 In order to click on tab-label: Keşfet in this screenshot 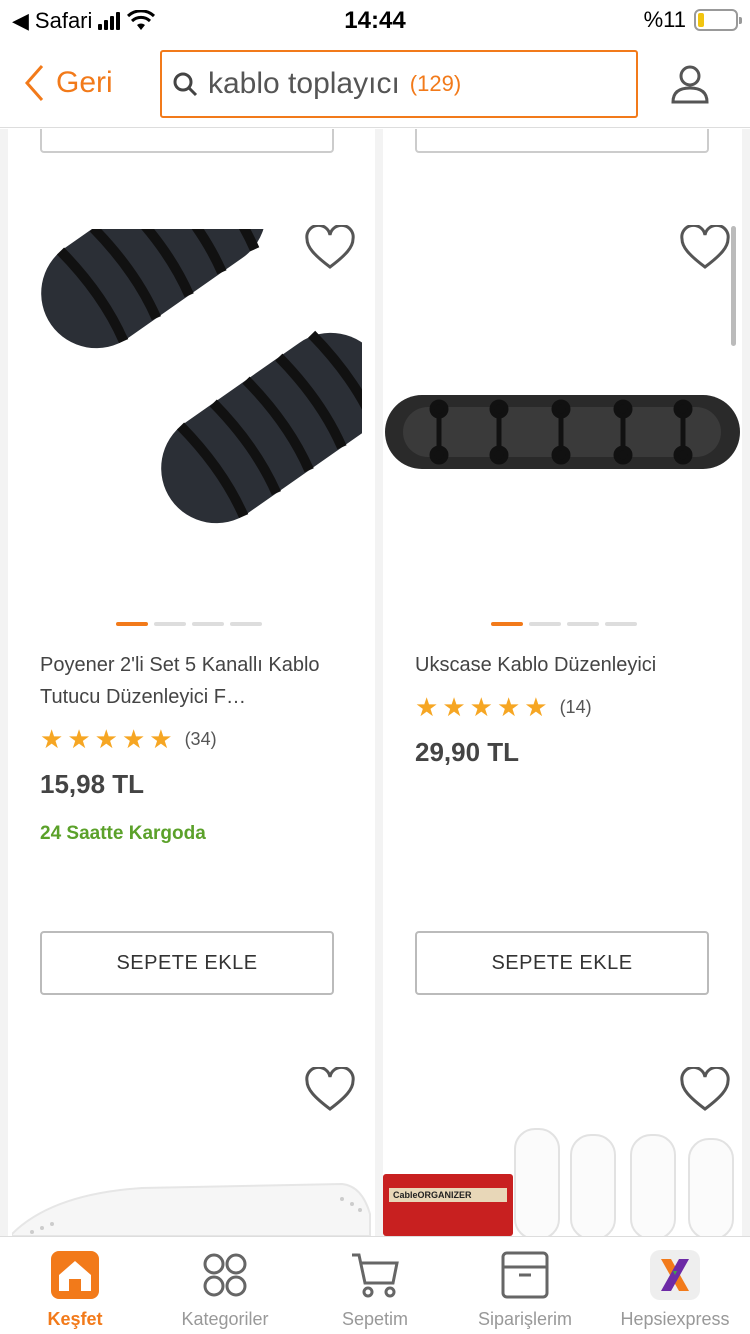, I will do `click(75, 1319)`.